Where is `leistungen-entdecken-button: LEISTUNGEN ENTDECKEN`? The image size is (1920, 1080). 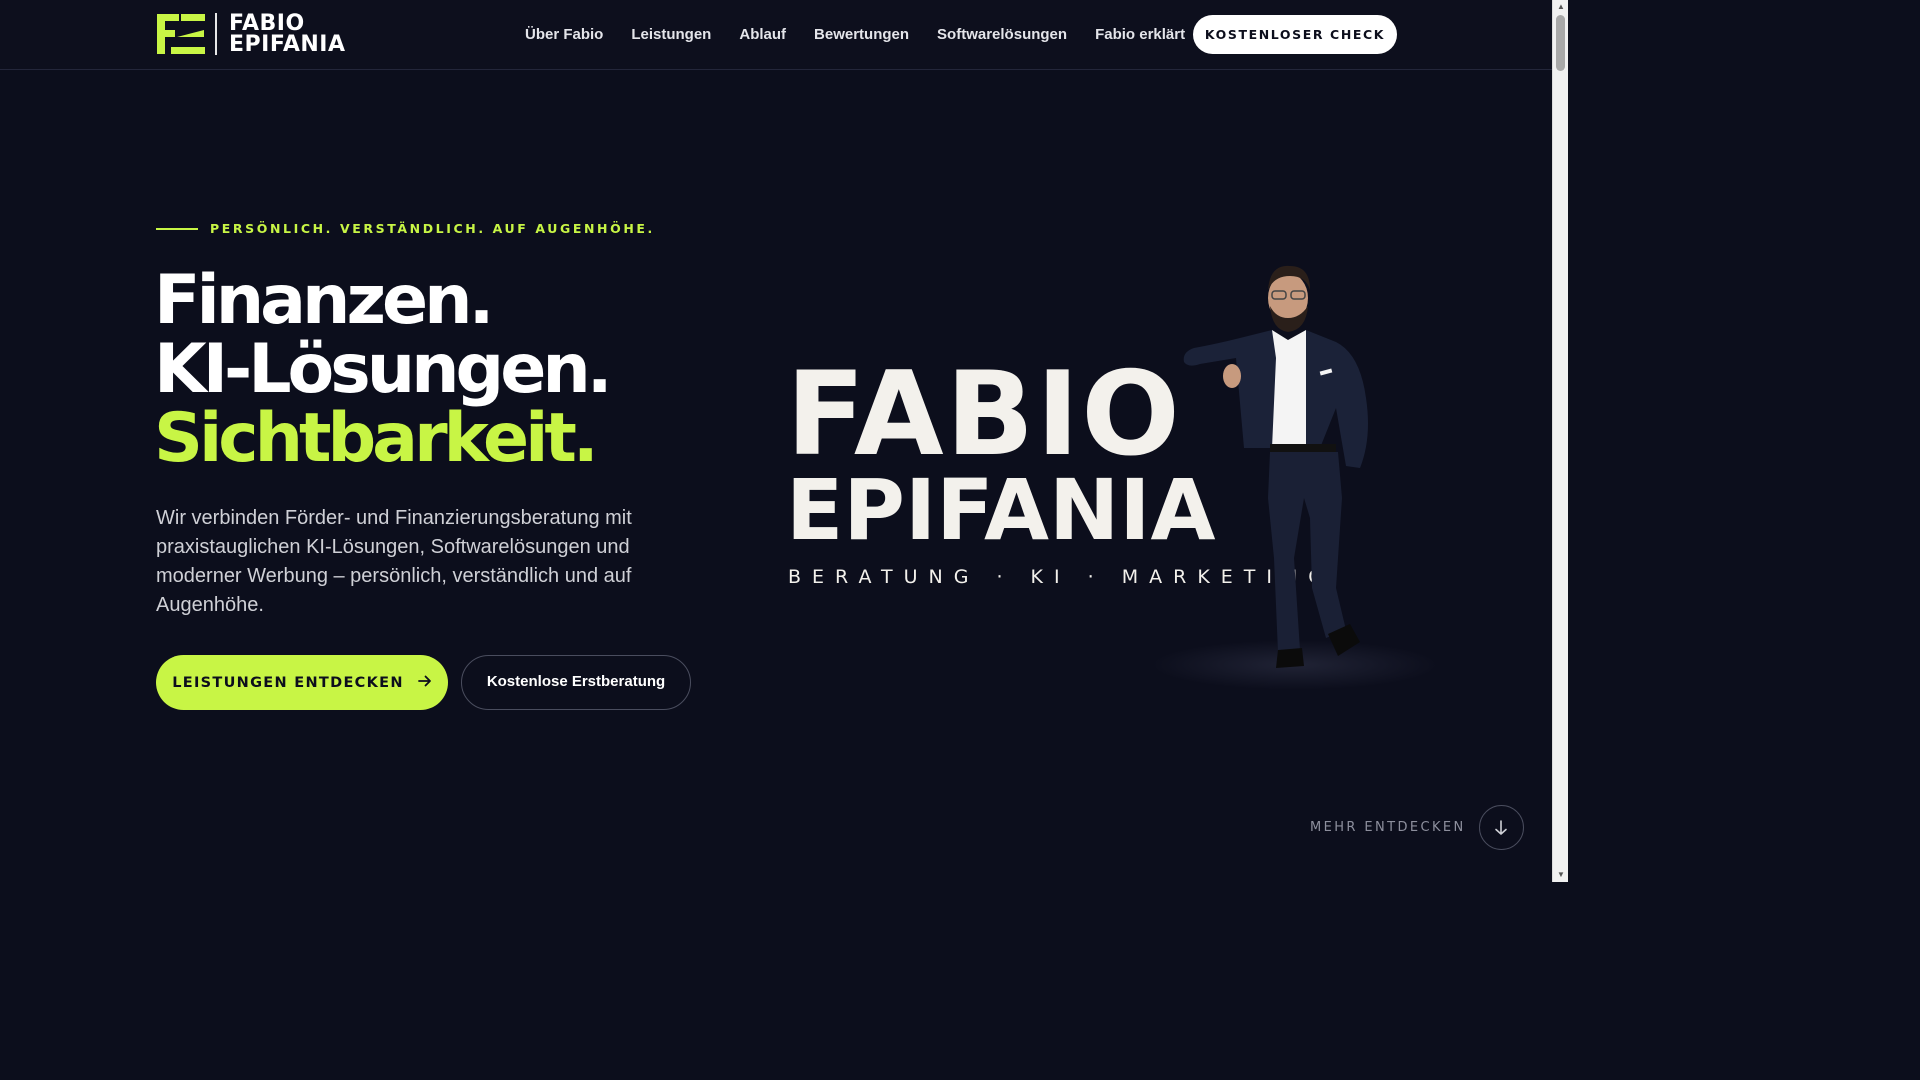
leistungen-entdecken-button: LEISTUNGEN ENTDECKEN is located at coordinates (302, 682).